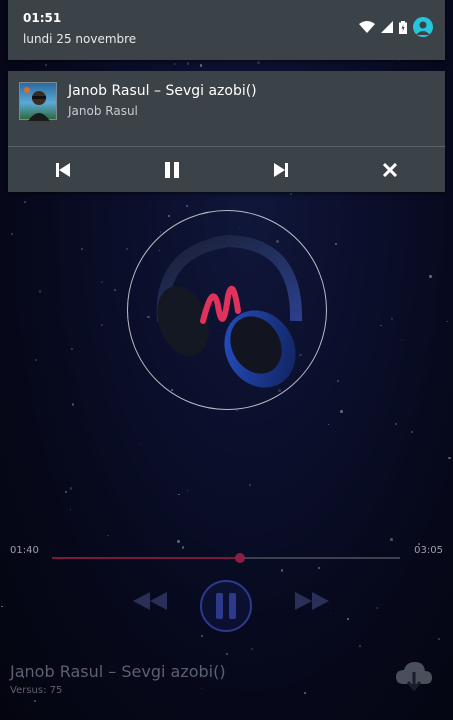 This screenshot has width=453, height=720. I want to click on status-date: lundi 25 novembre, so click(80, 39).